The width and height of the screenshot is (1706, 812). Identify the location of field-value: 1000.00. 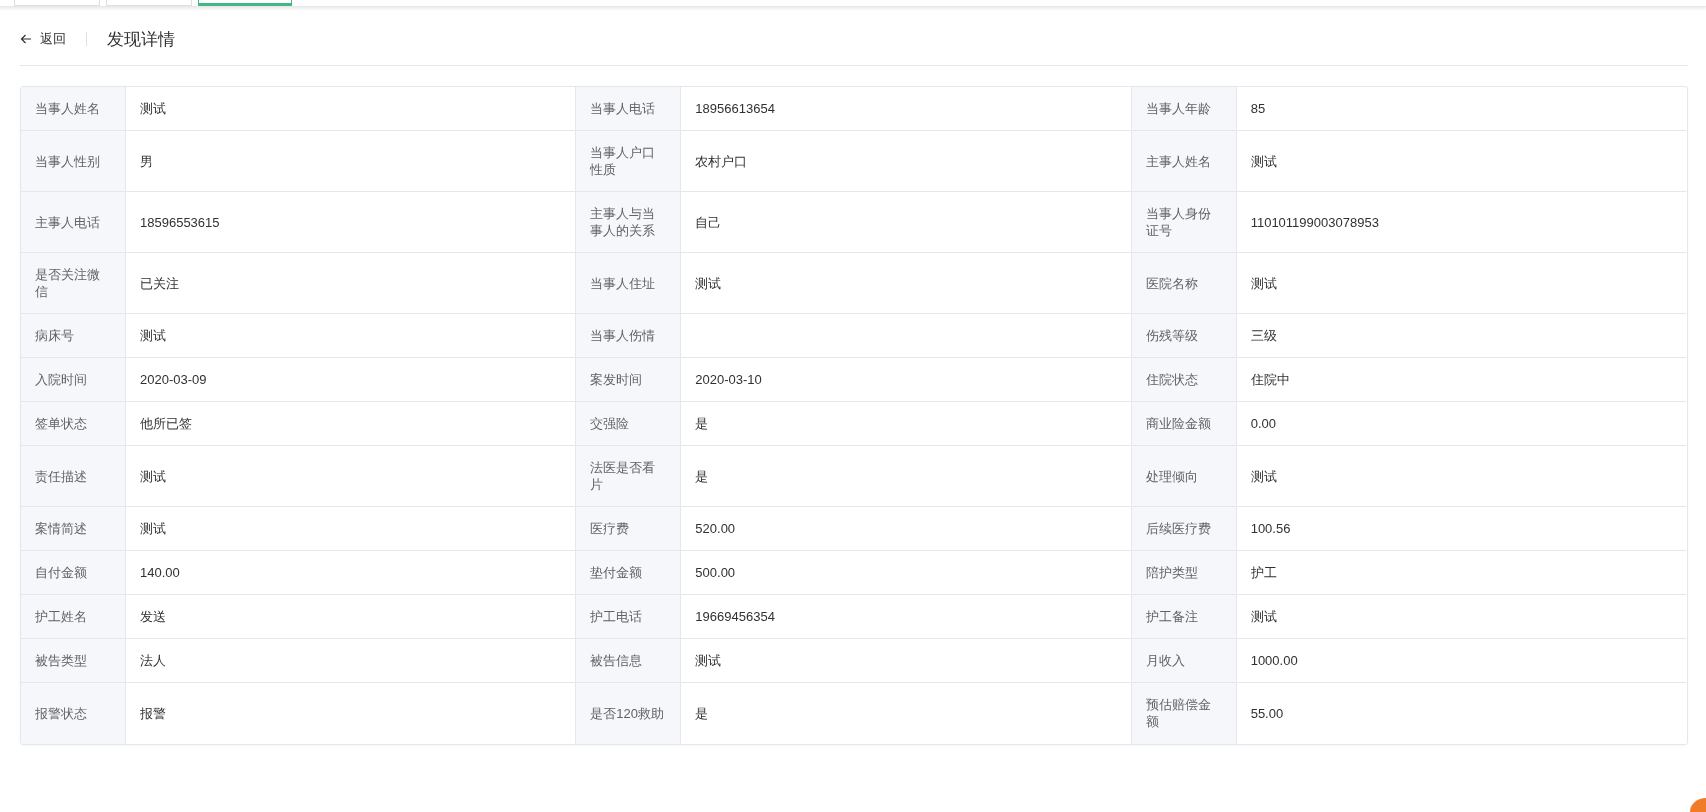
(1461, 661).